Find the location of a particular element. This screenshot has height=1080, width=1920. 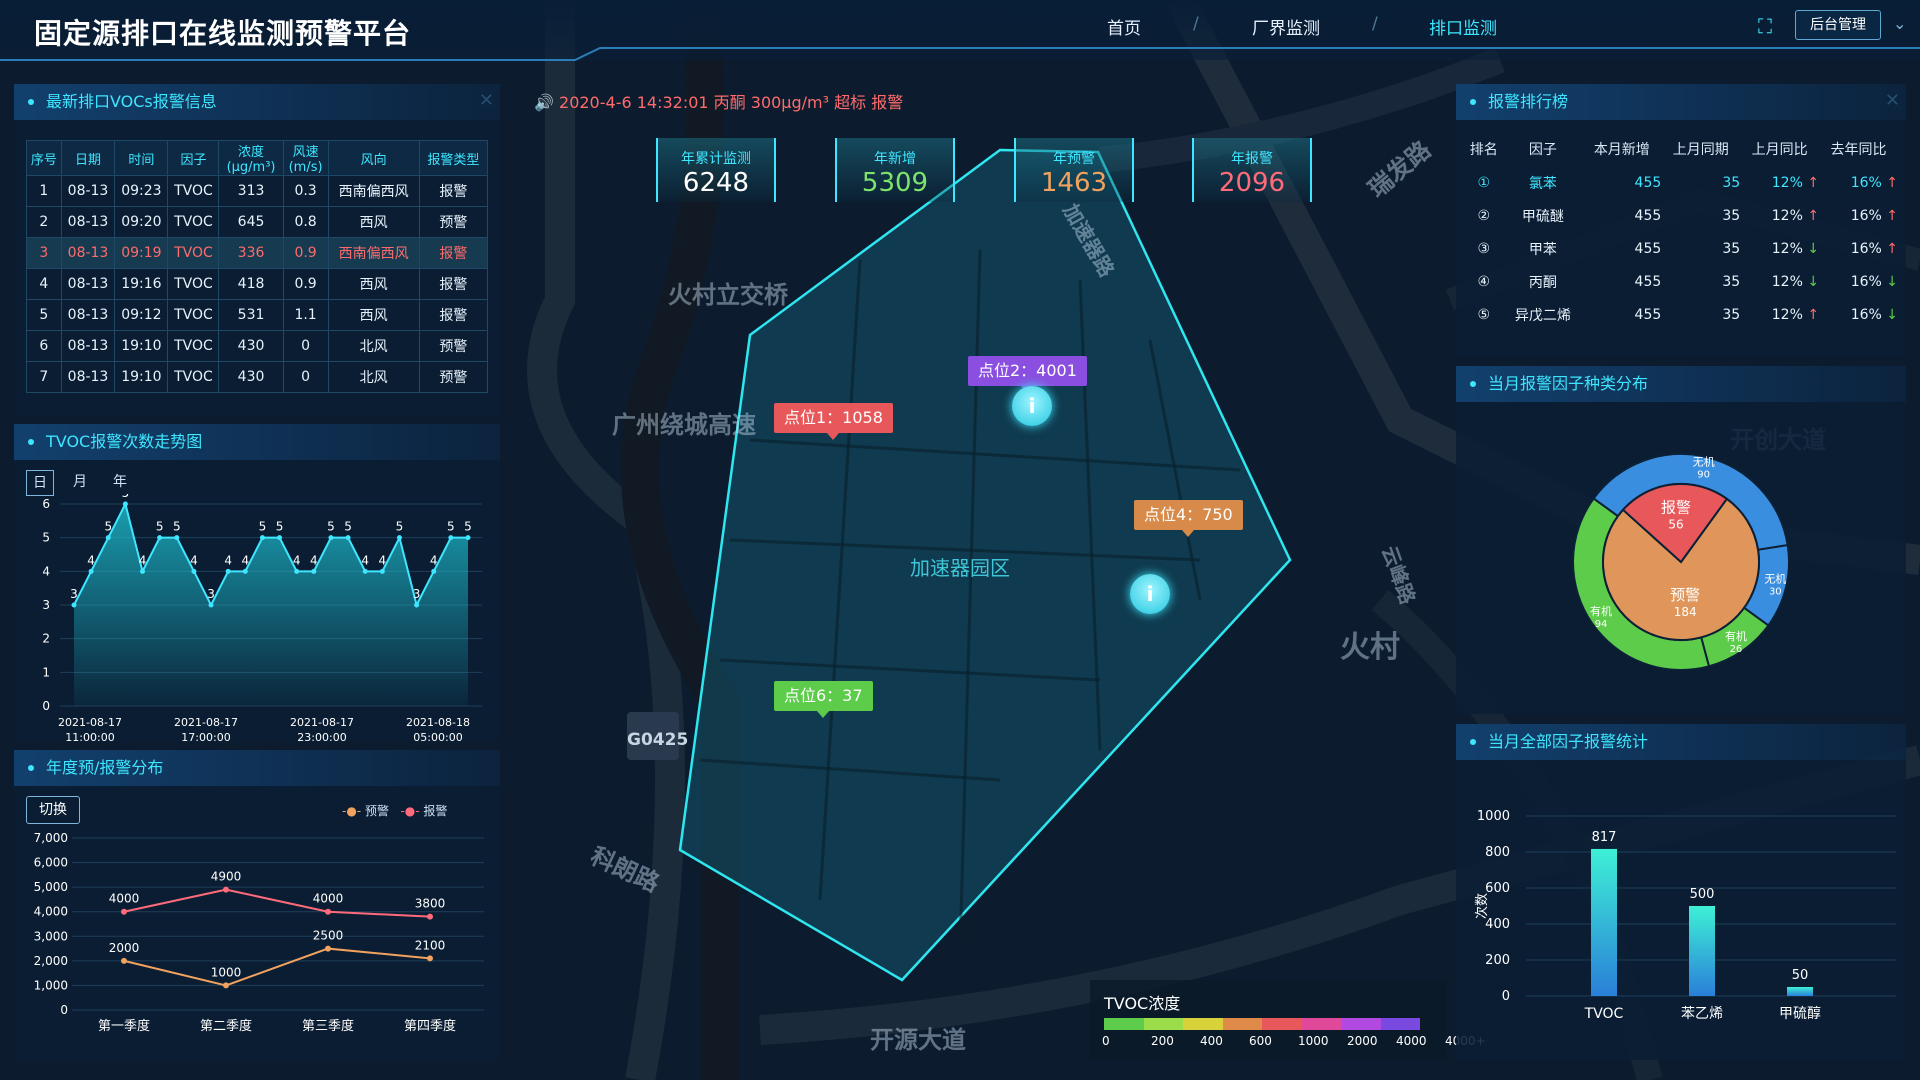

nav-outlet: 排口监测 is located at coordinates (1463, 26).